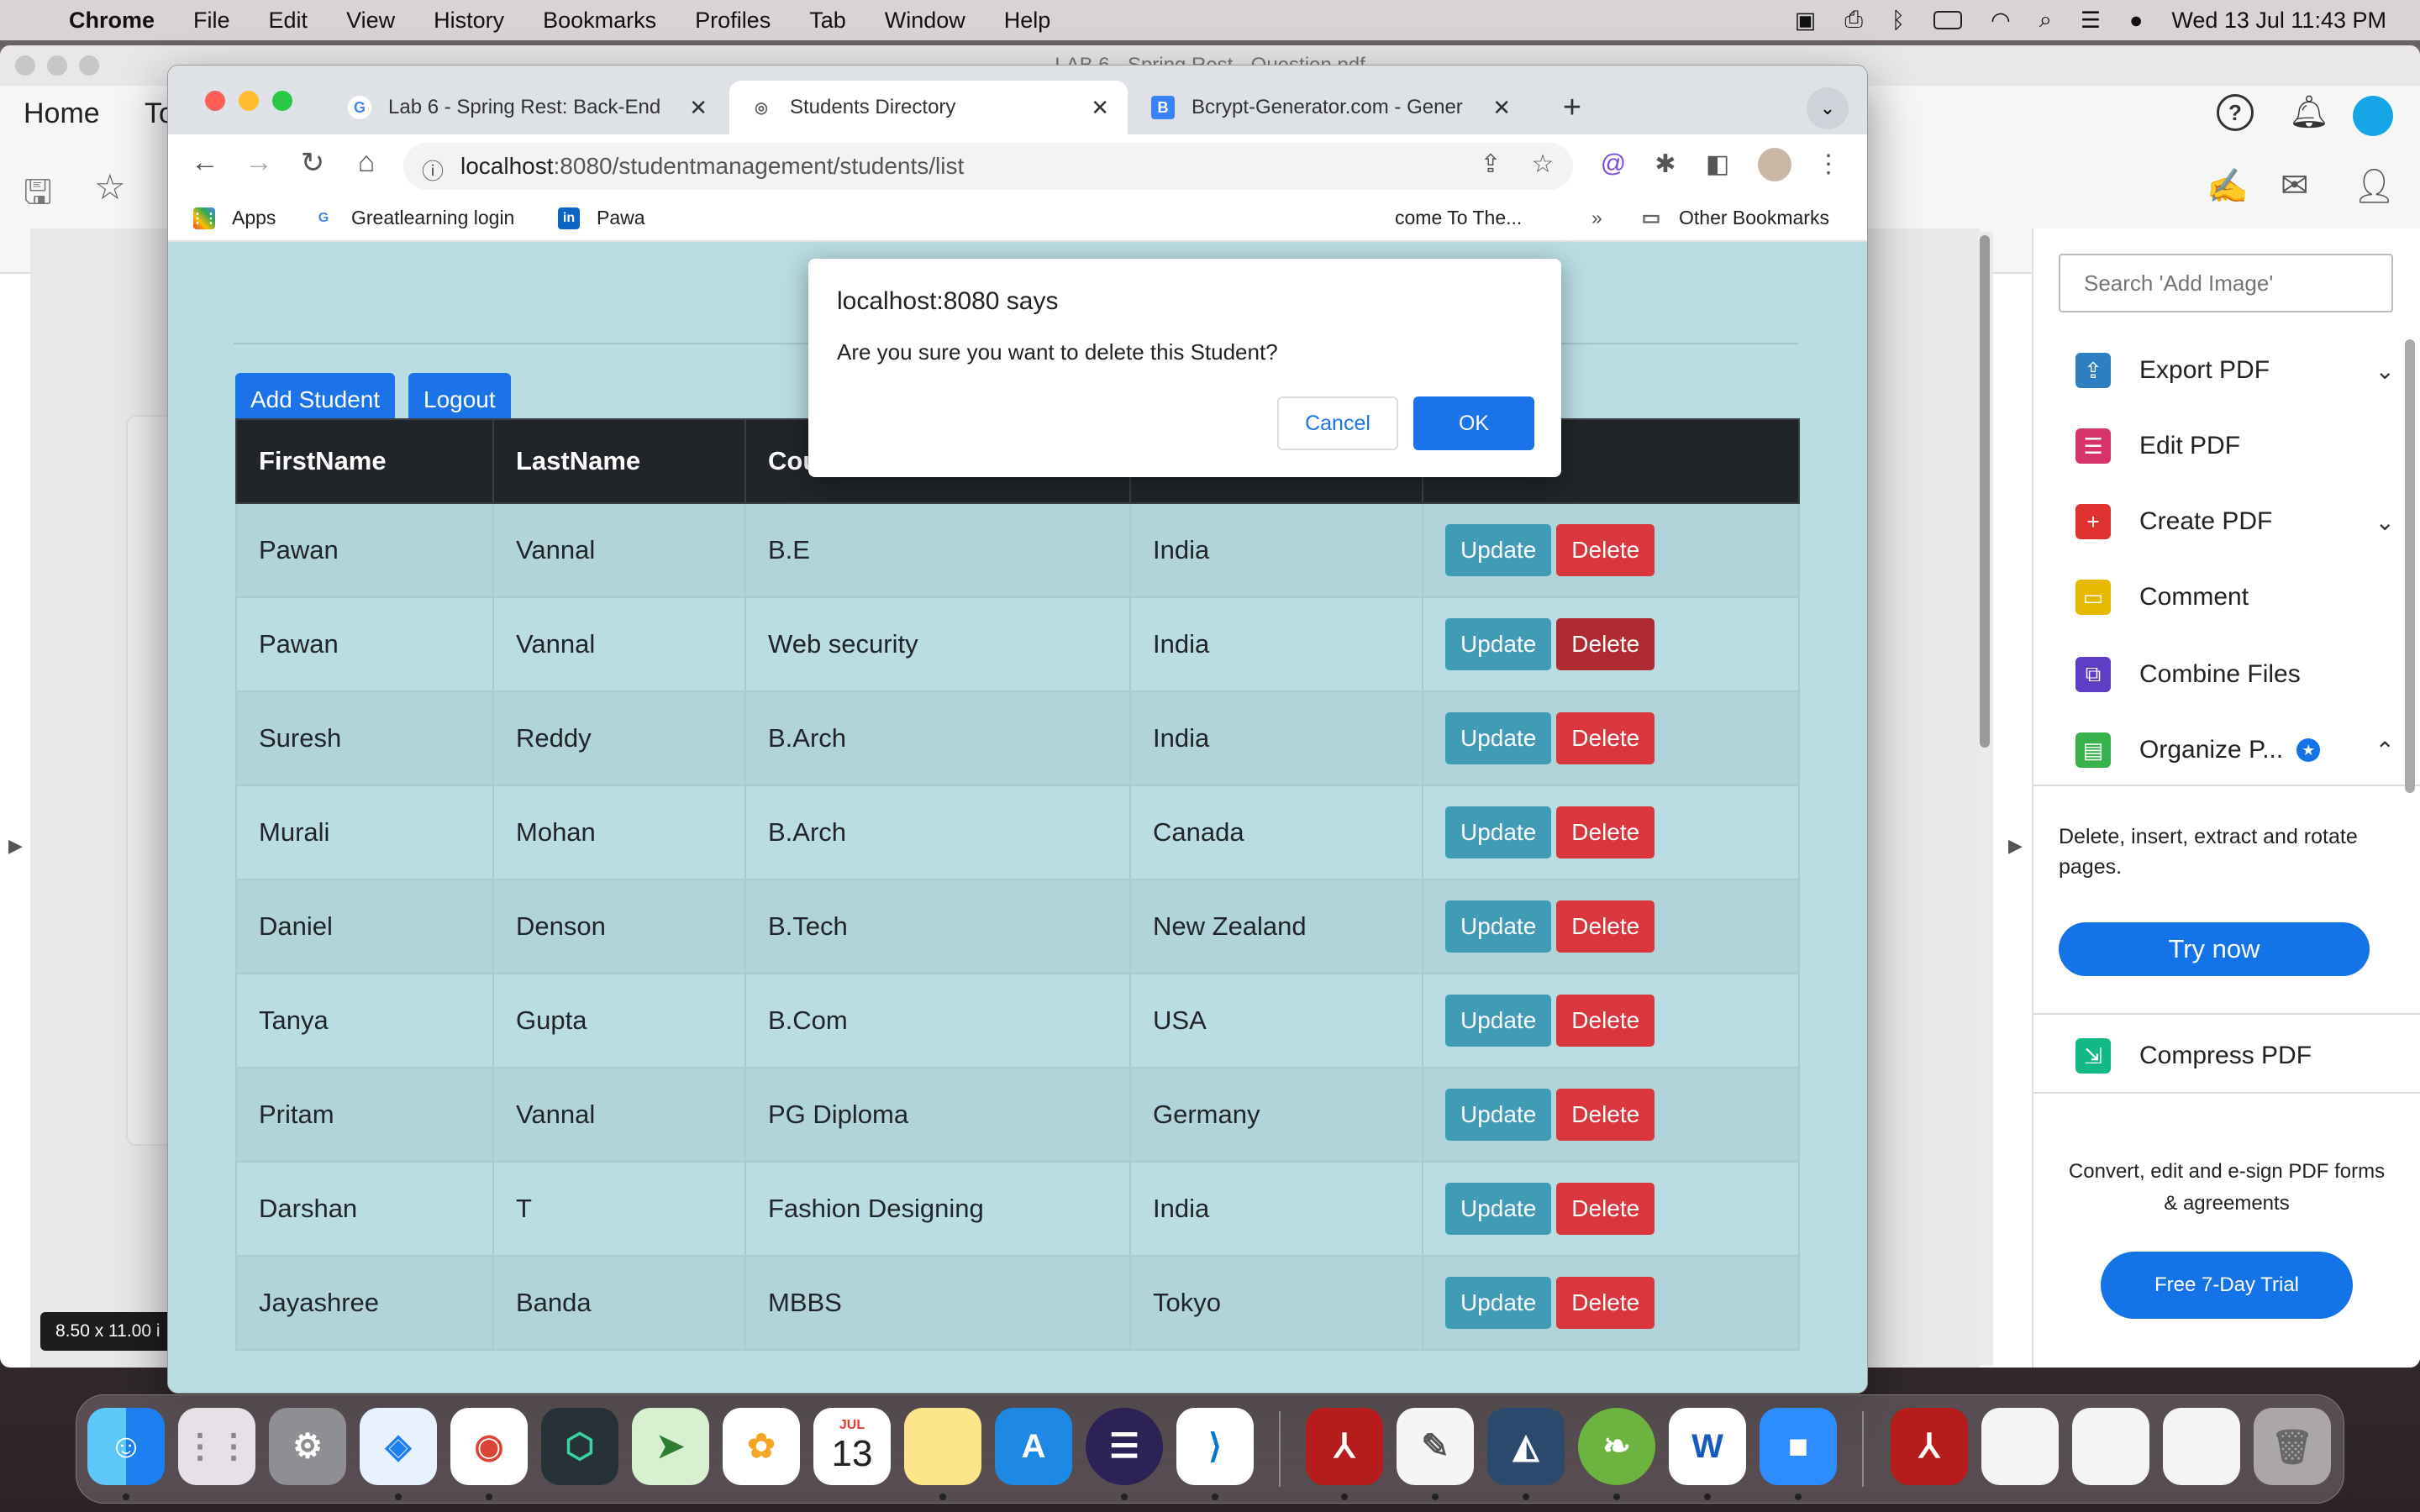  What do you see at coordinates (1948, 20) in the screenshot?
I see `battery-icon` at bounding box center [1948, 20].